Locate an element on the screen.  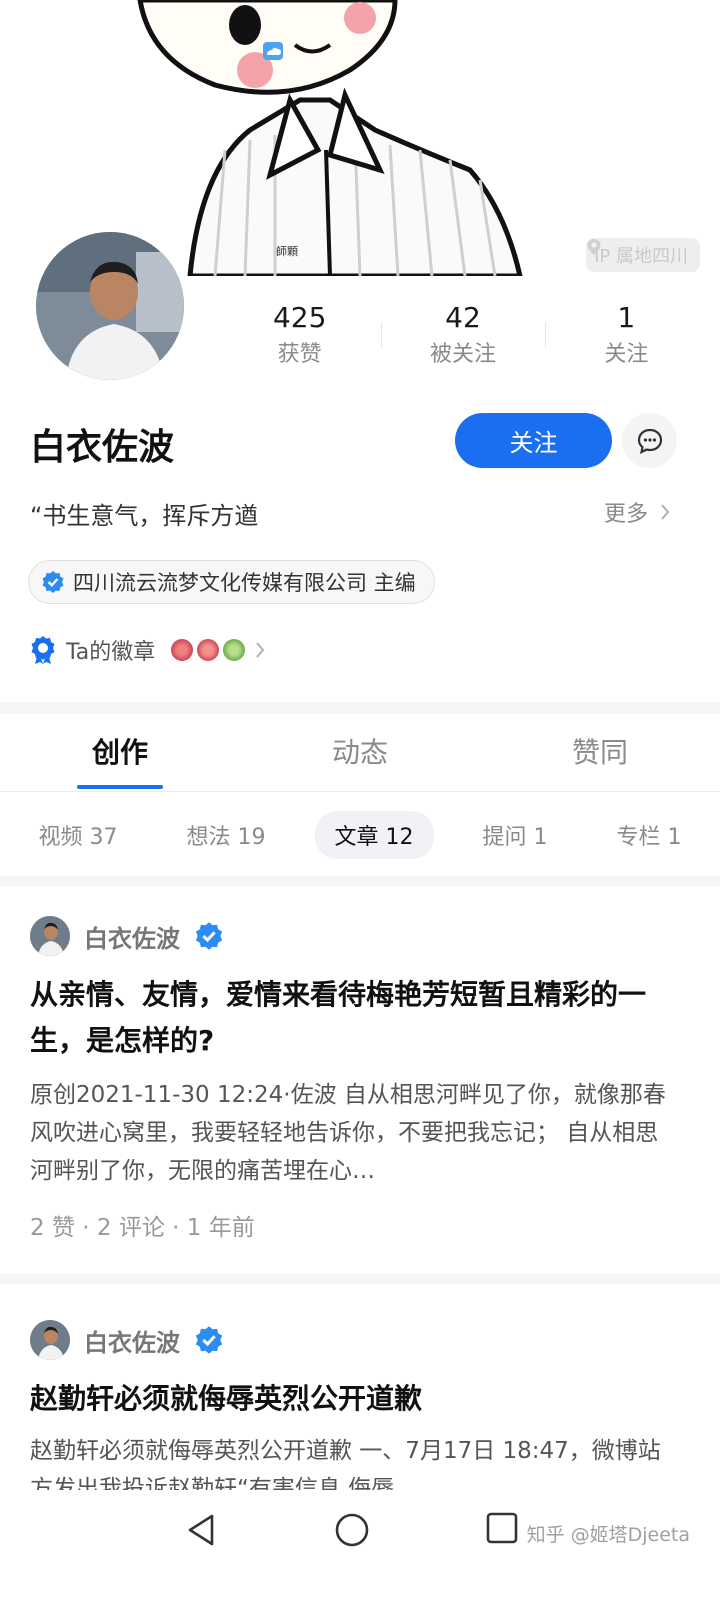
article-title: 从亲情、友情，爱情来看待梅艳芳短暂且精彩的一生，是怎样的? is located at coordinates (355, 1018).